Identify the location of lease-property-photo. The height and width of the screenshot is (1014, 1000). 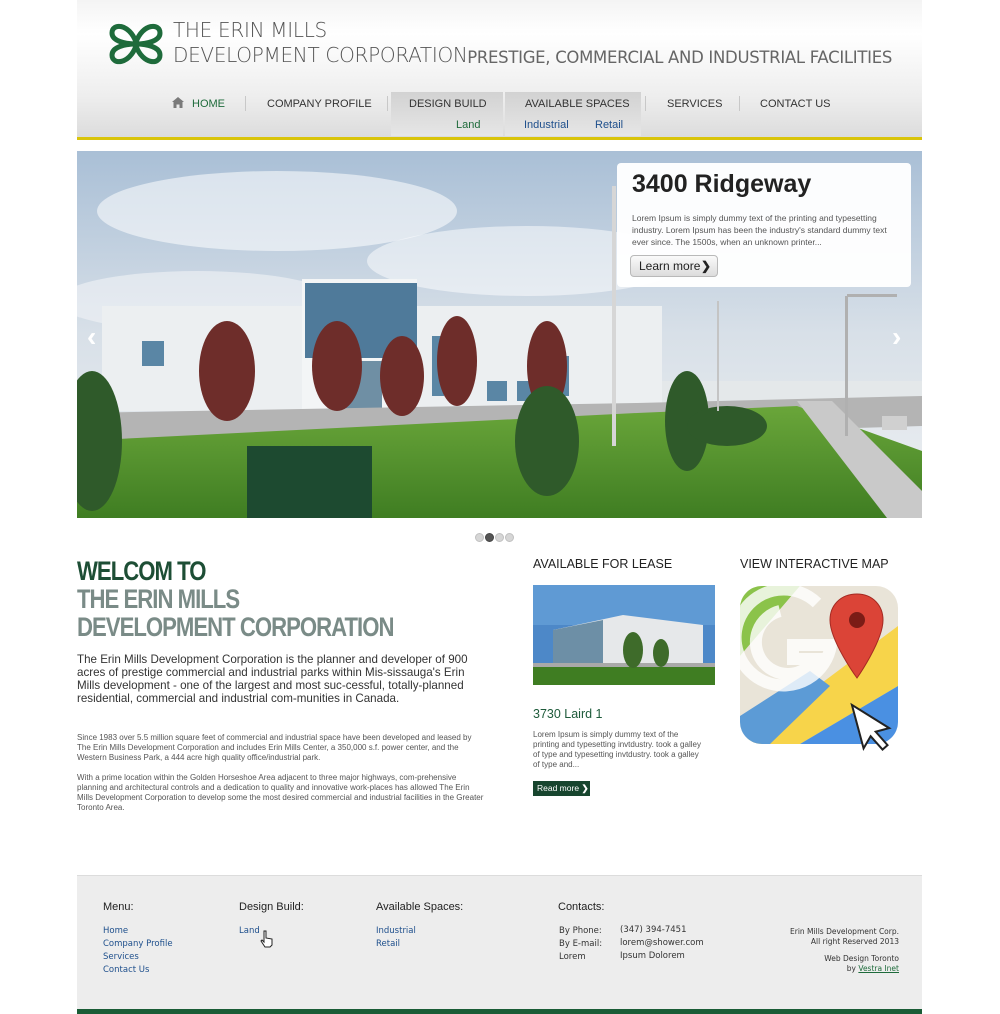
(624, 635).